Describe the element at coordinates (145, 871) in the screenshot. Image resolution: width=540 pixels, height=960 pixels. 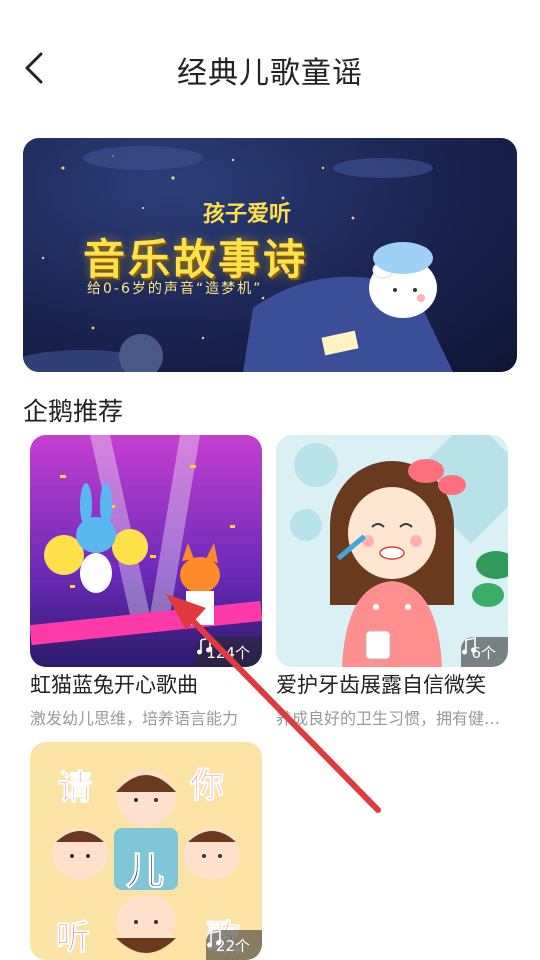
I see `art-char-3: 儿` at that location.